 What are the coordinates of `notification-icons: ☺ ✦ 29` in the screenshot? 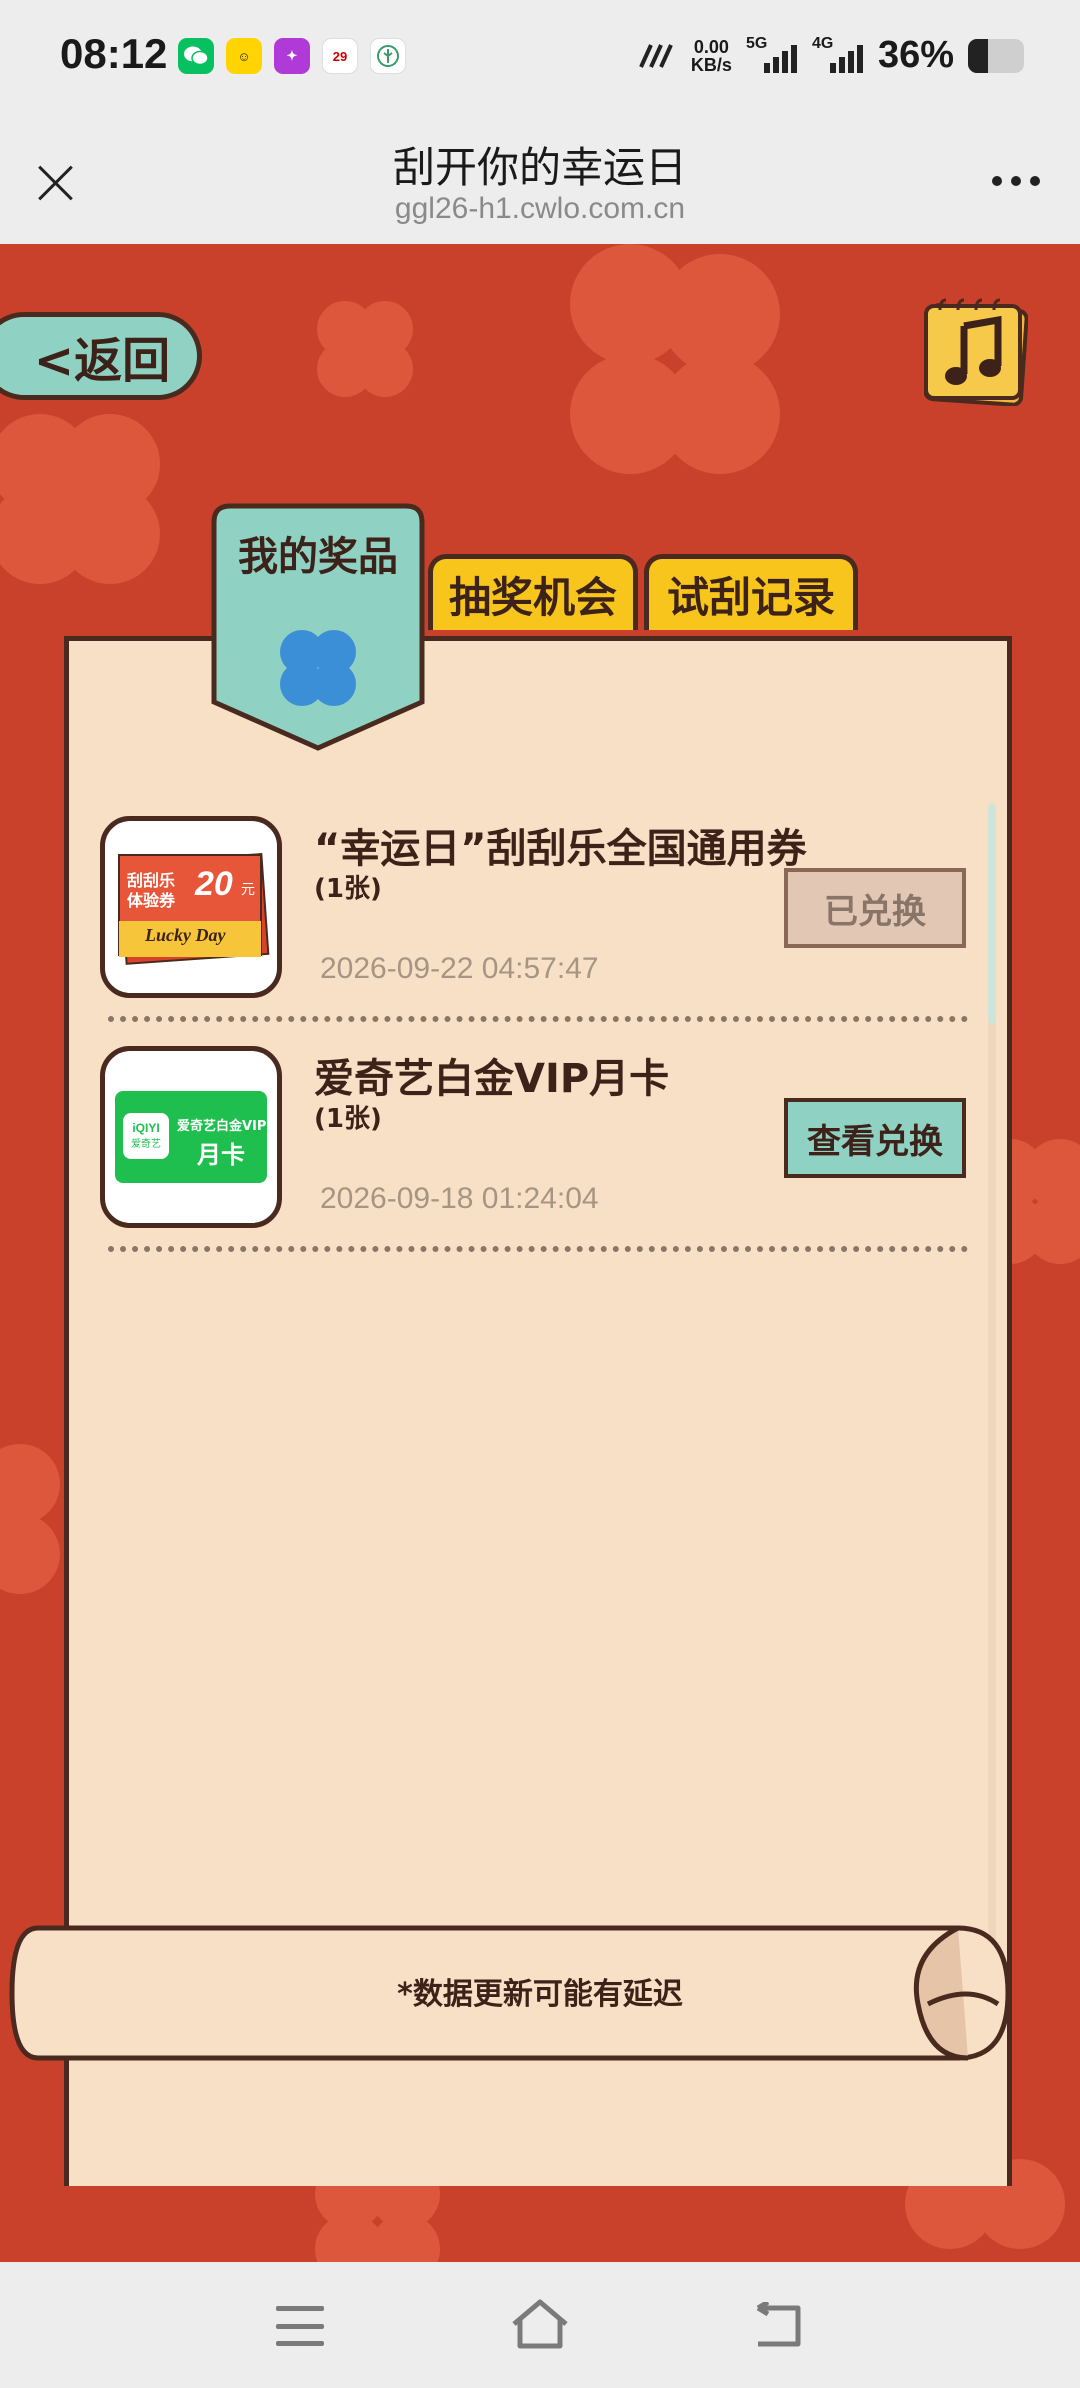 It's located at (292, 56).